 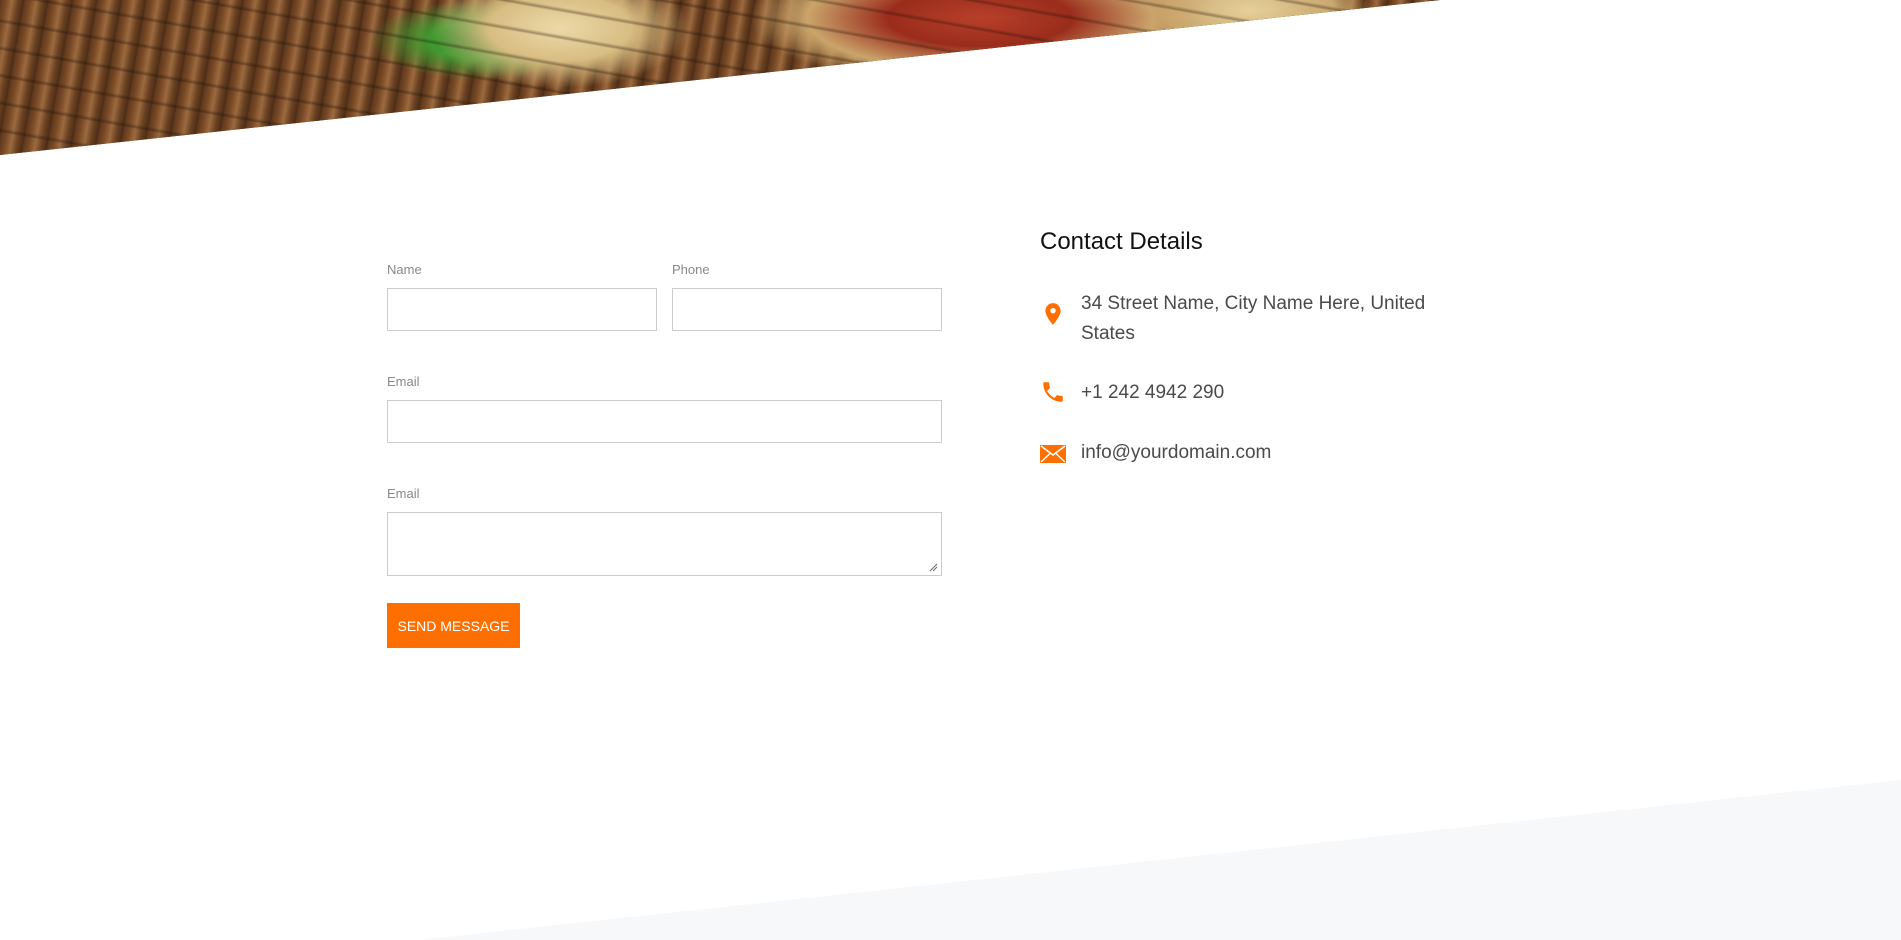 I want to click on resize-grip-icon, so click(x=933, y=567).